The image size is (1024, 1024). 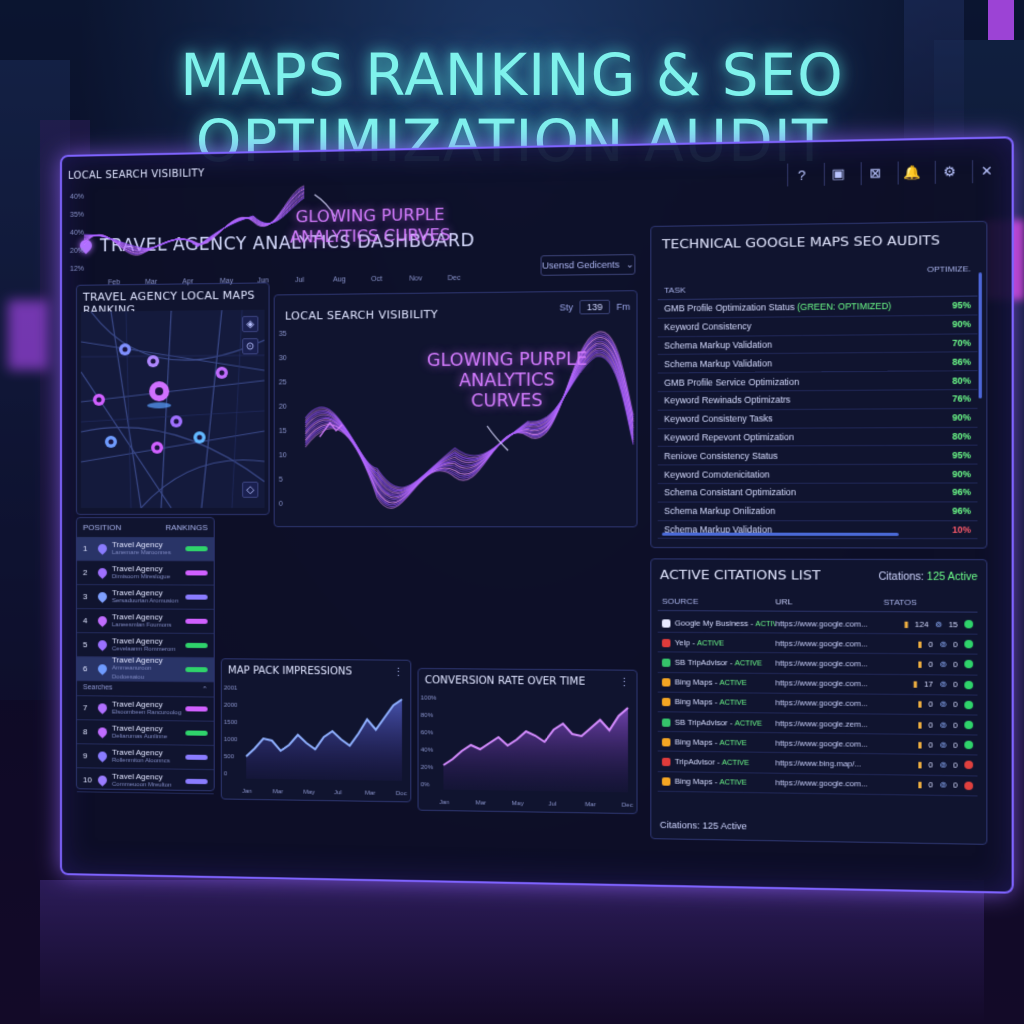 I want to click on col-position: POSITION, so click(x=102, y=528).